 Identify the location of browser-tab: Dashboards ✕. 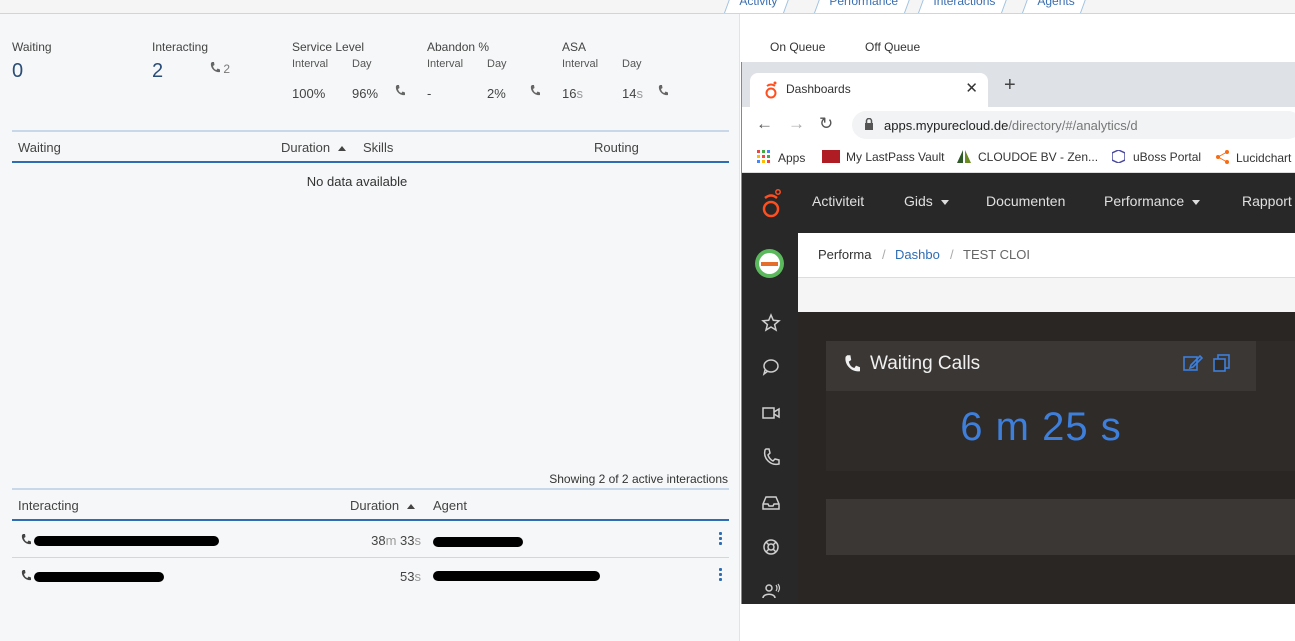
(869, 90).